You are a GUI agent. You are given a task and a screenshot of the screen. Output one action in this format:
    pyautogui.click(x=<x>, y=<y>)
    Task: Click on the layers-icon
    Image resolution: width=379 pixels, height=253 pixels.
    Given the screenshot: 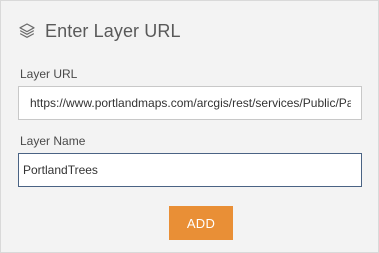 What is the action you would take?
    pyautogui.click(x=27, y=31)
    